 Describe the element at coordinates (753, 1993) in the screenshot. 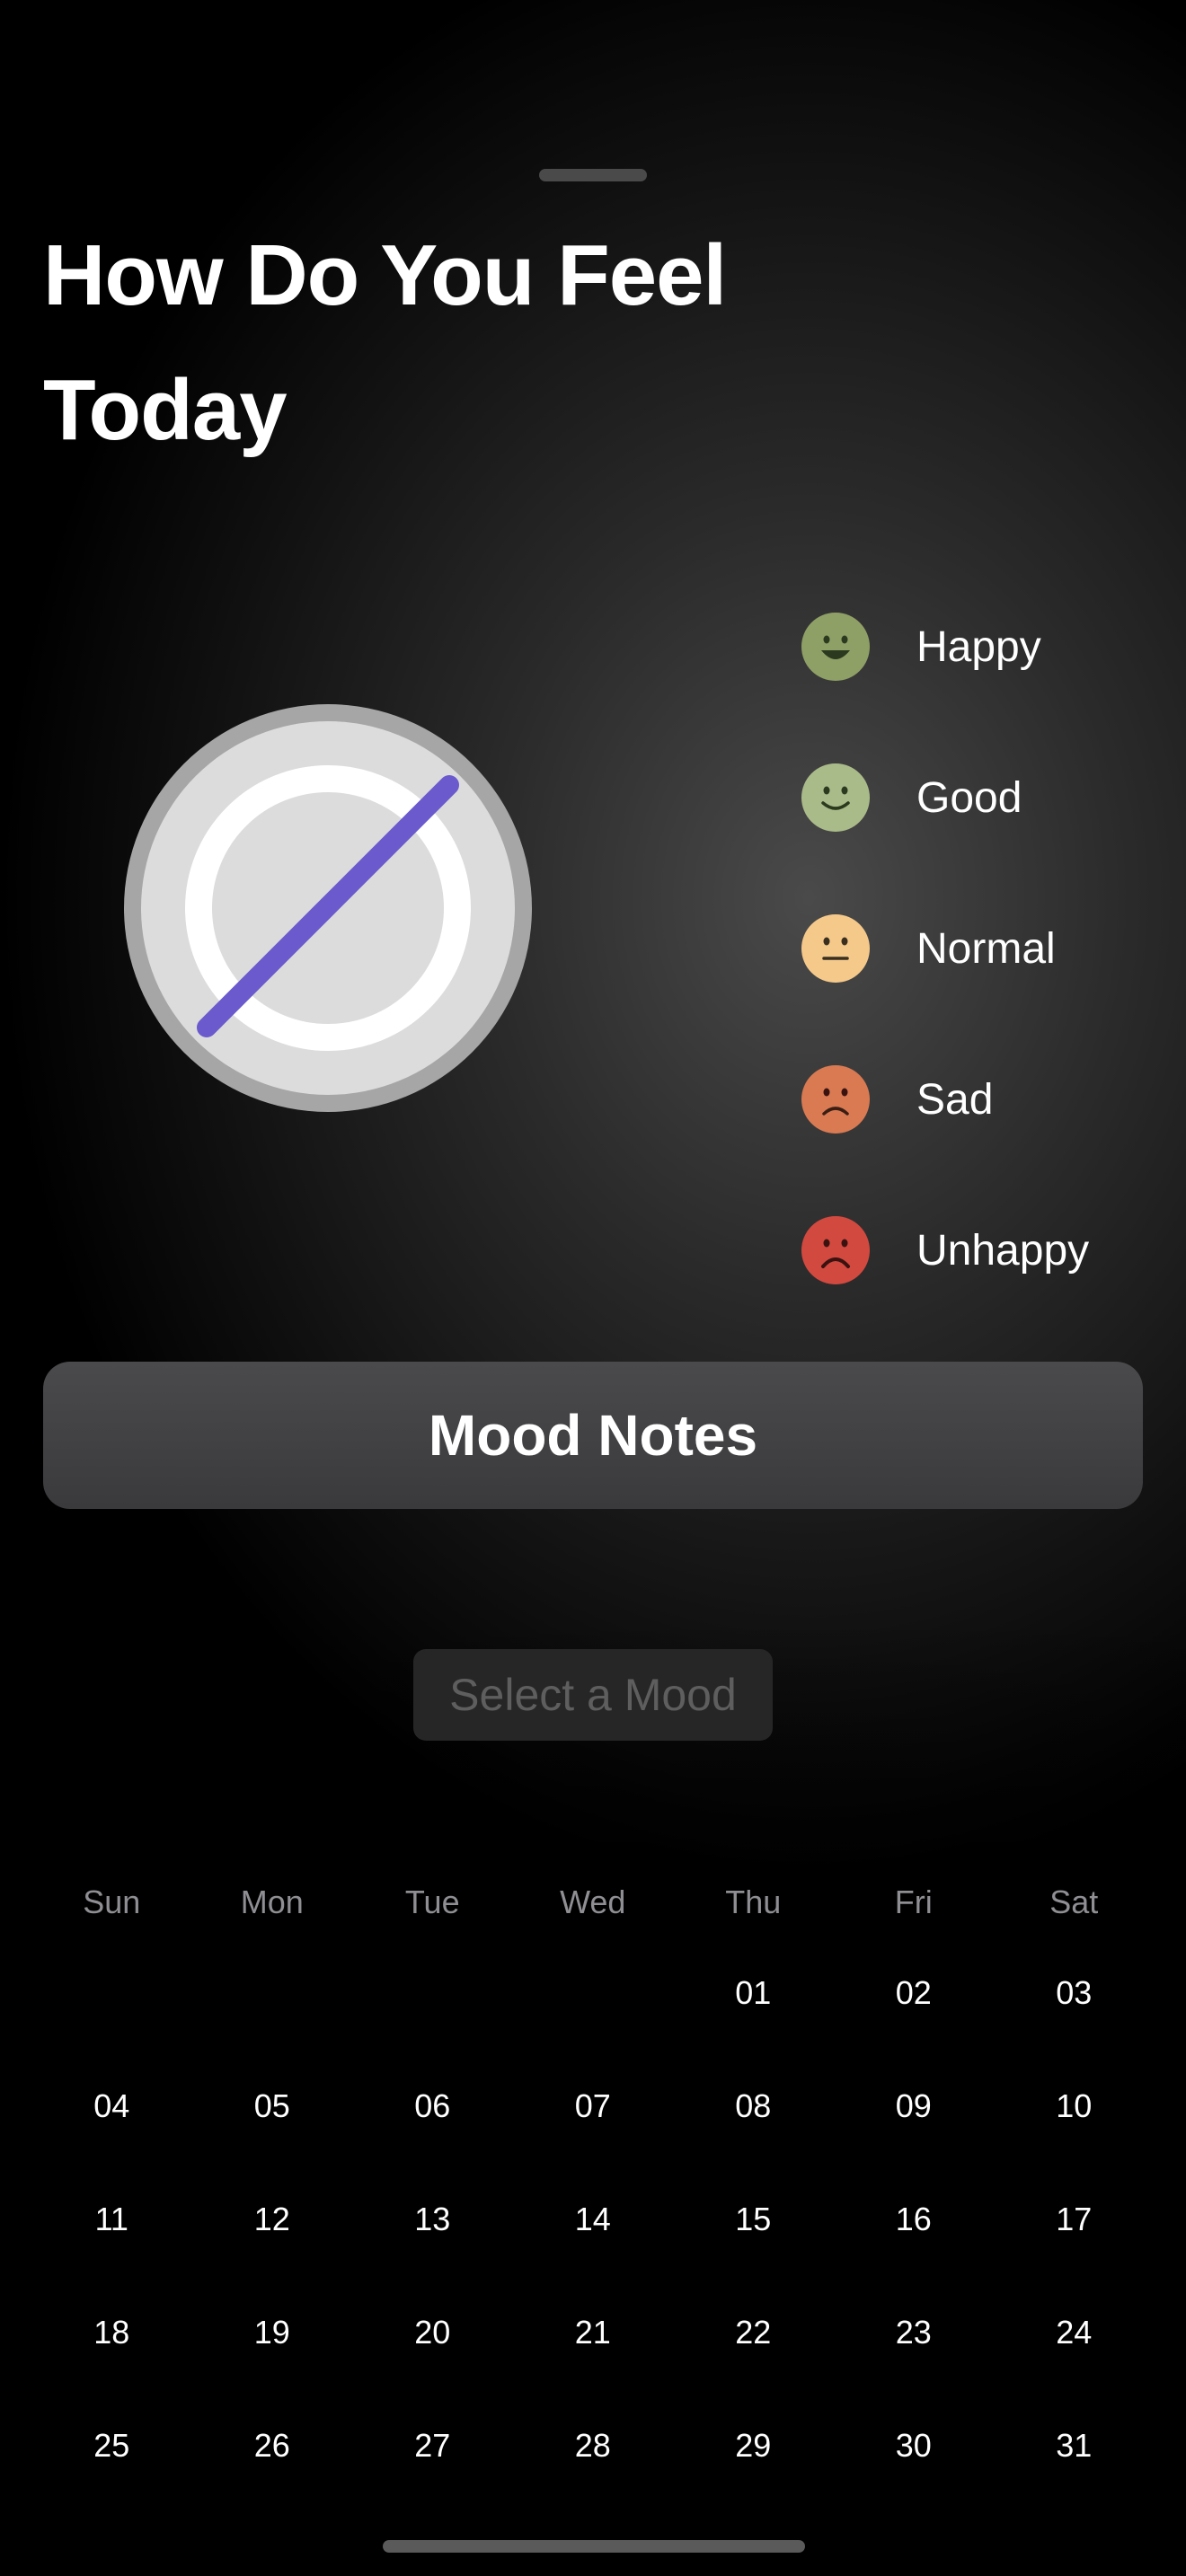

I see `calendar-day: 01` at that location.